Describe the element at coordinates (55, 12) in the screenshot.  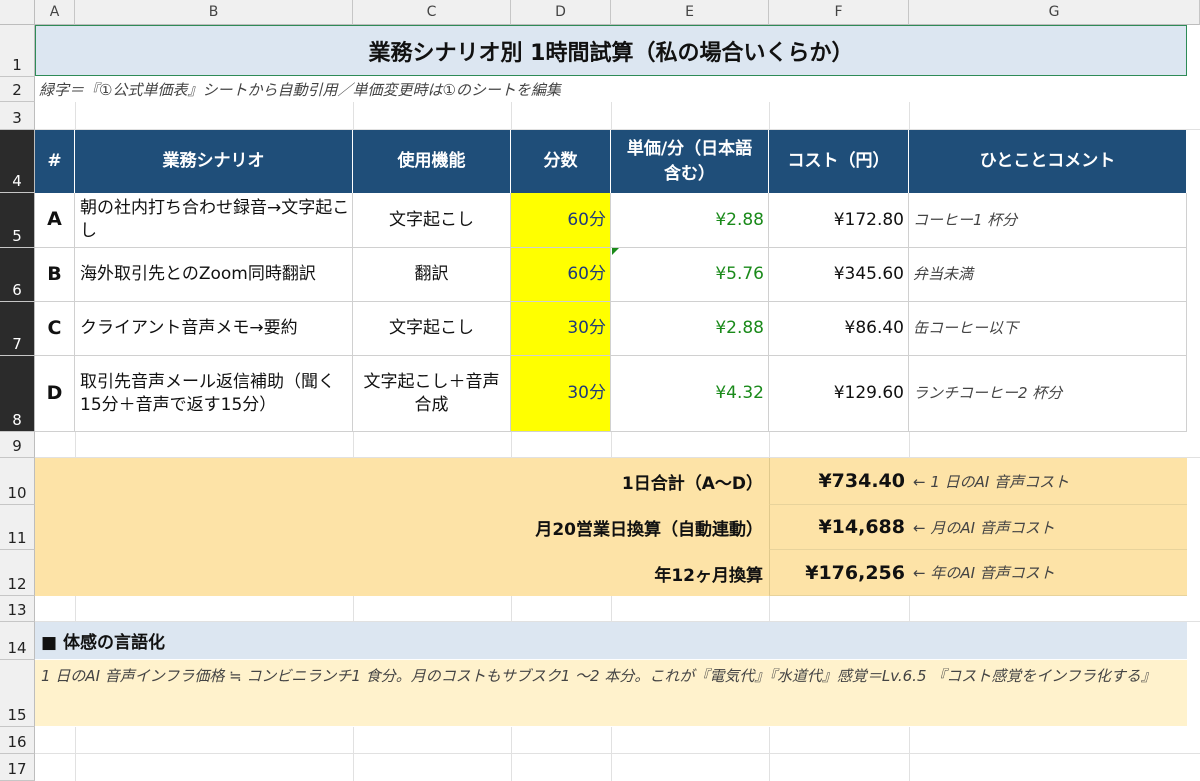
I see `column-header-a: A` at that location.